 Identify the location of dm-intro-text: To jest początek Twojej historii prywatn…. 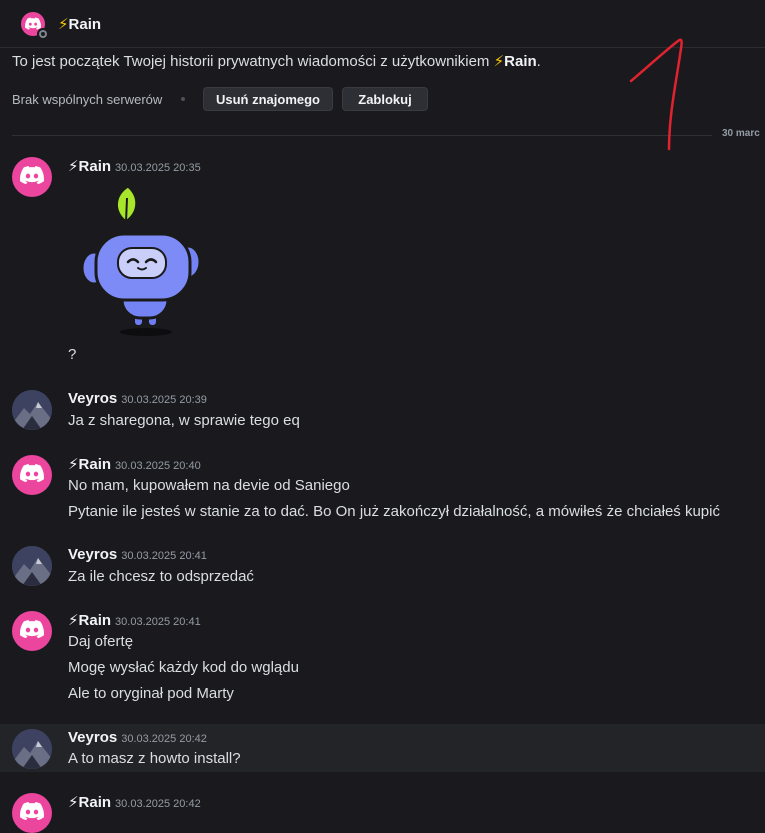
(276, 61).